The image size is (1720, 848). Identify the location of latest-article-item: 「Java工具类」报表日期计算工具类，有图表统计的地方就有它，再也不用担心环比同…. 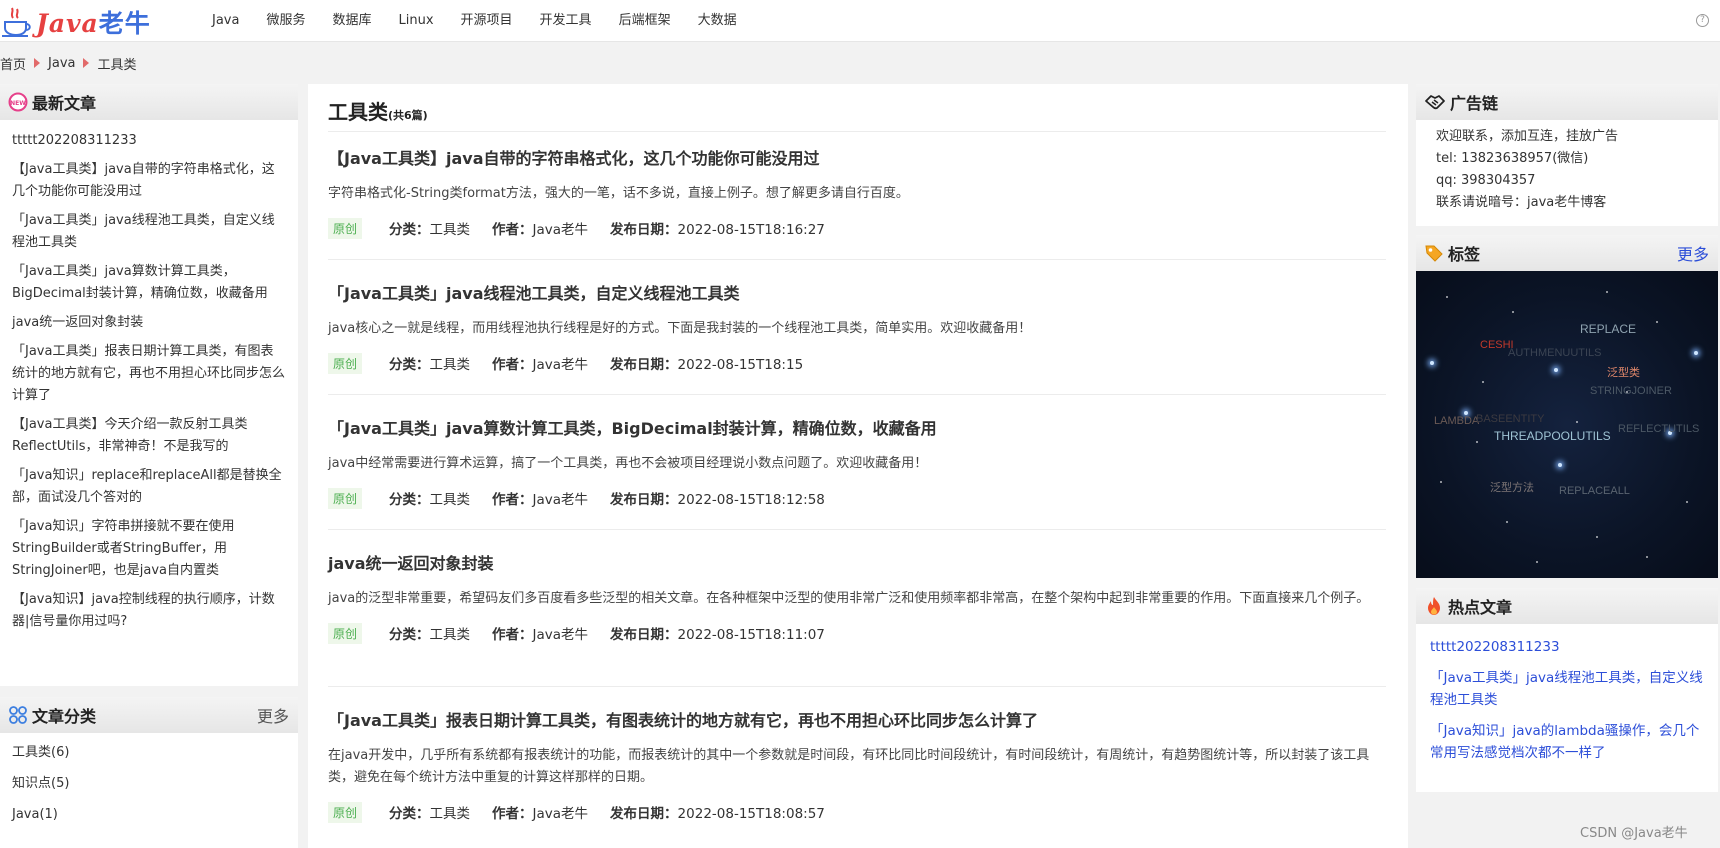
(149, 374).